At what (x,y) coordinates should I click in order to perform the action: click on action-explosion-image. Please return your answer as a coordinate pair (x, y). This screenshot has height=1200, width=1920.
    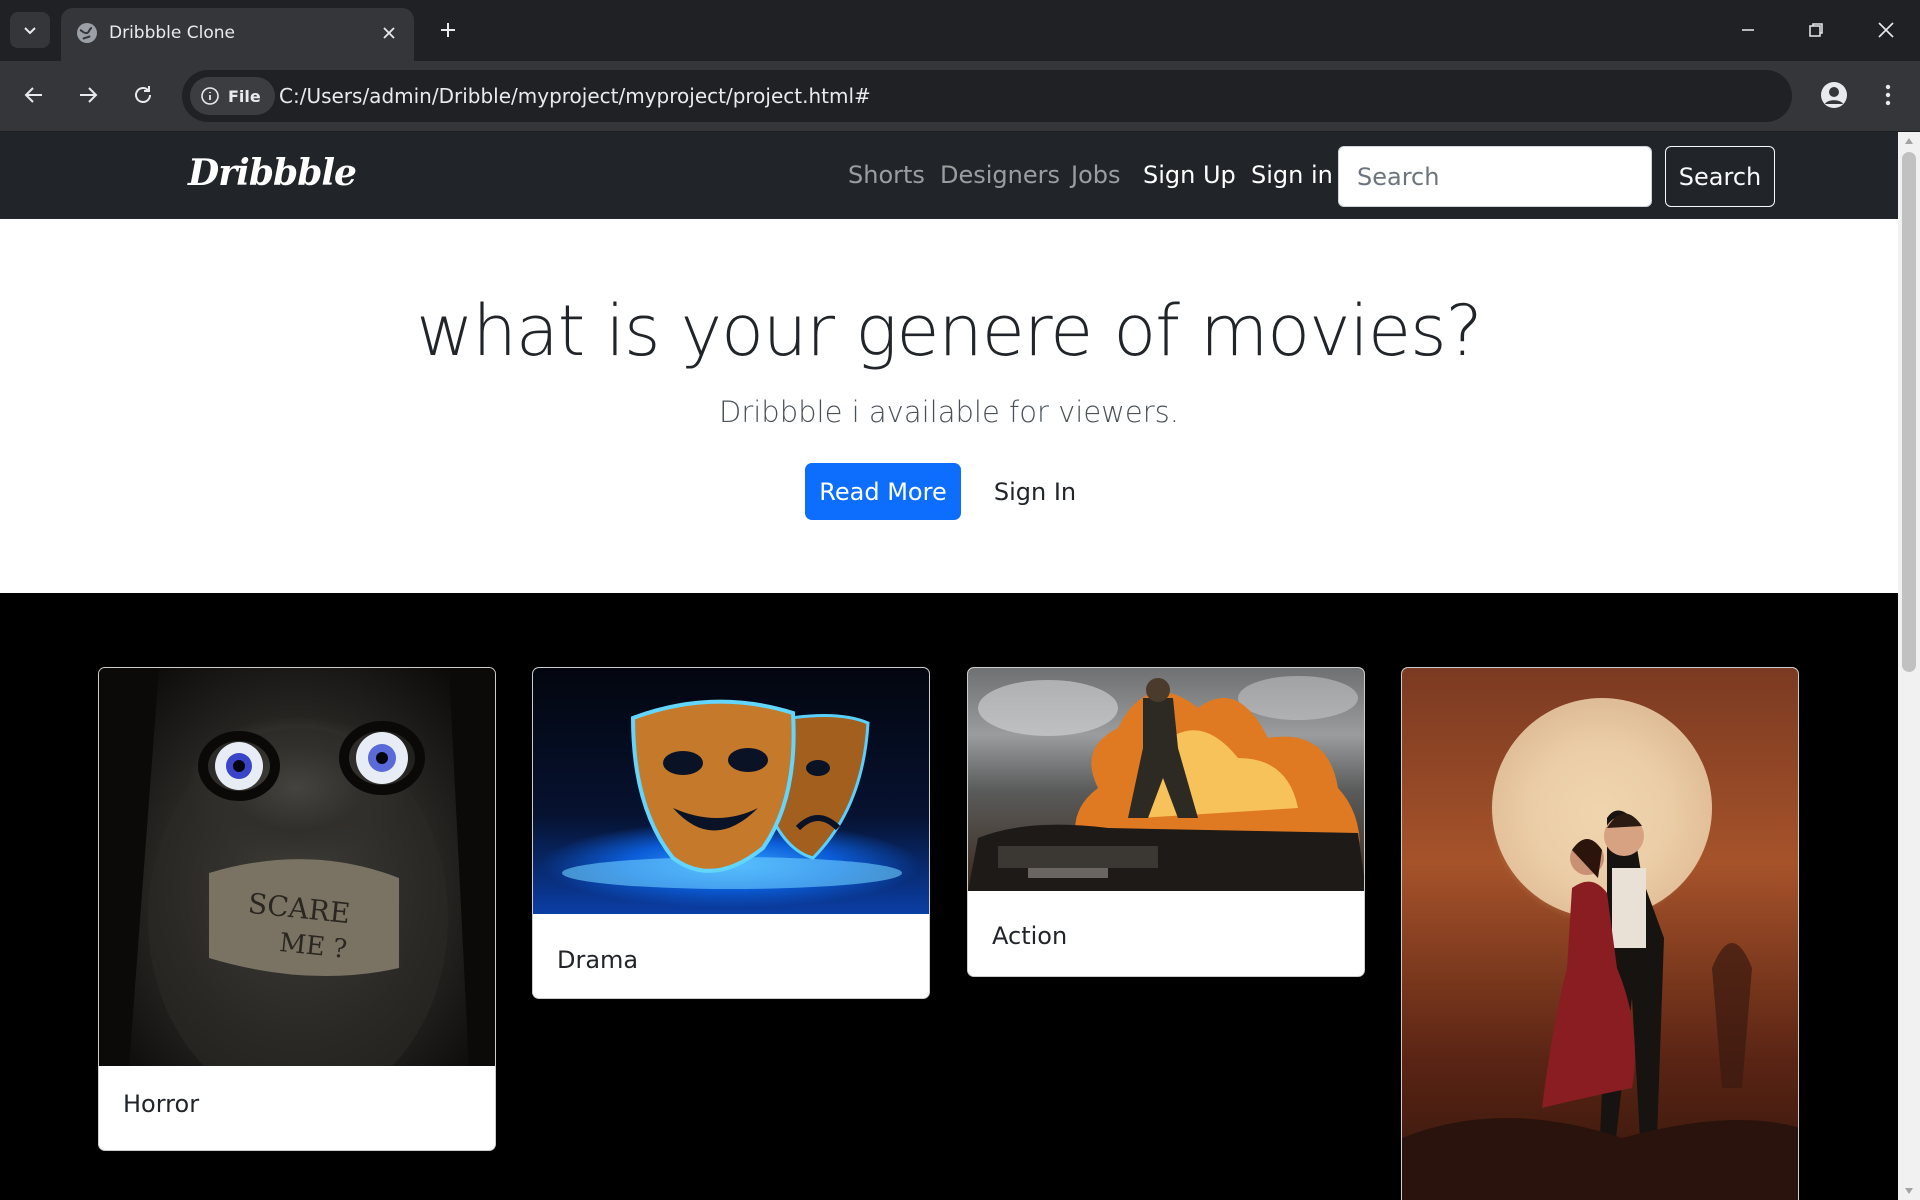
    Looking at the image, I should click on (1166, 779).